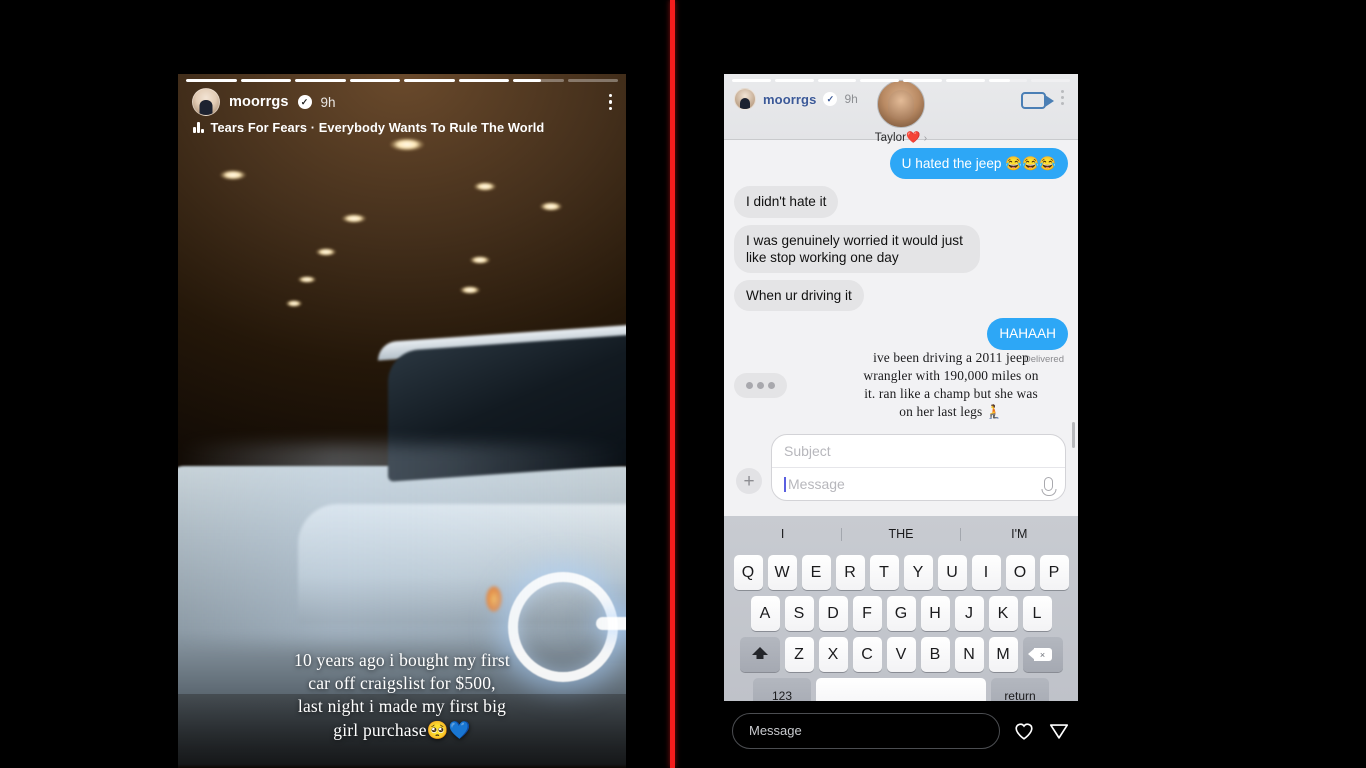 The width and height of the screenshot is (1366, 768). What do you see at coordinates (816, 484) in the screenshot?
I see `message-placeholder: Message` at bounding box center [816, 484].